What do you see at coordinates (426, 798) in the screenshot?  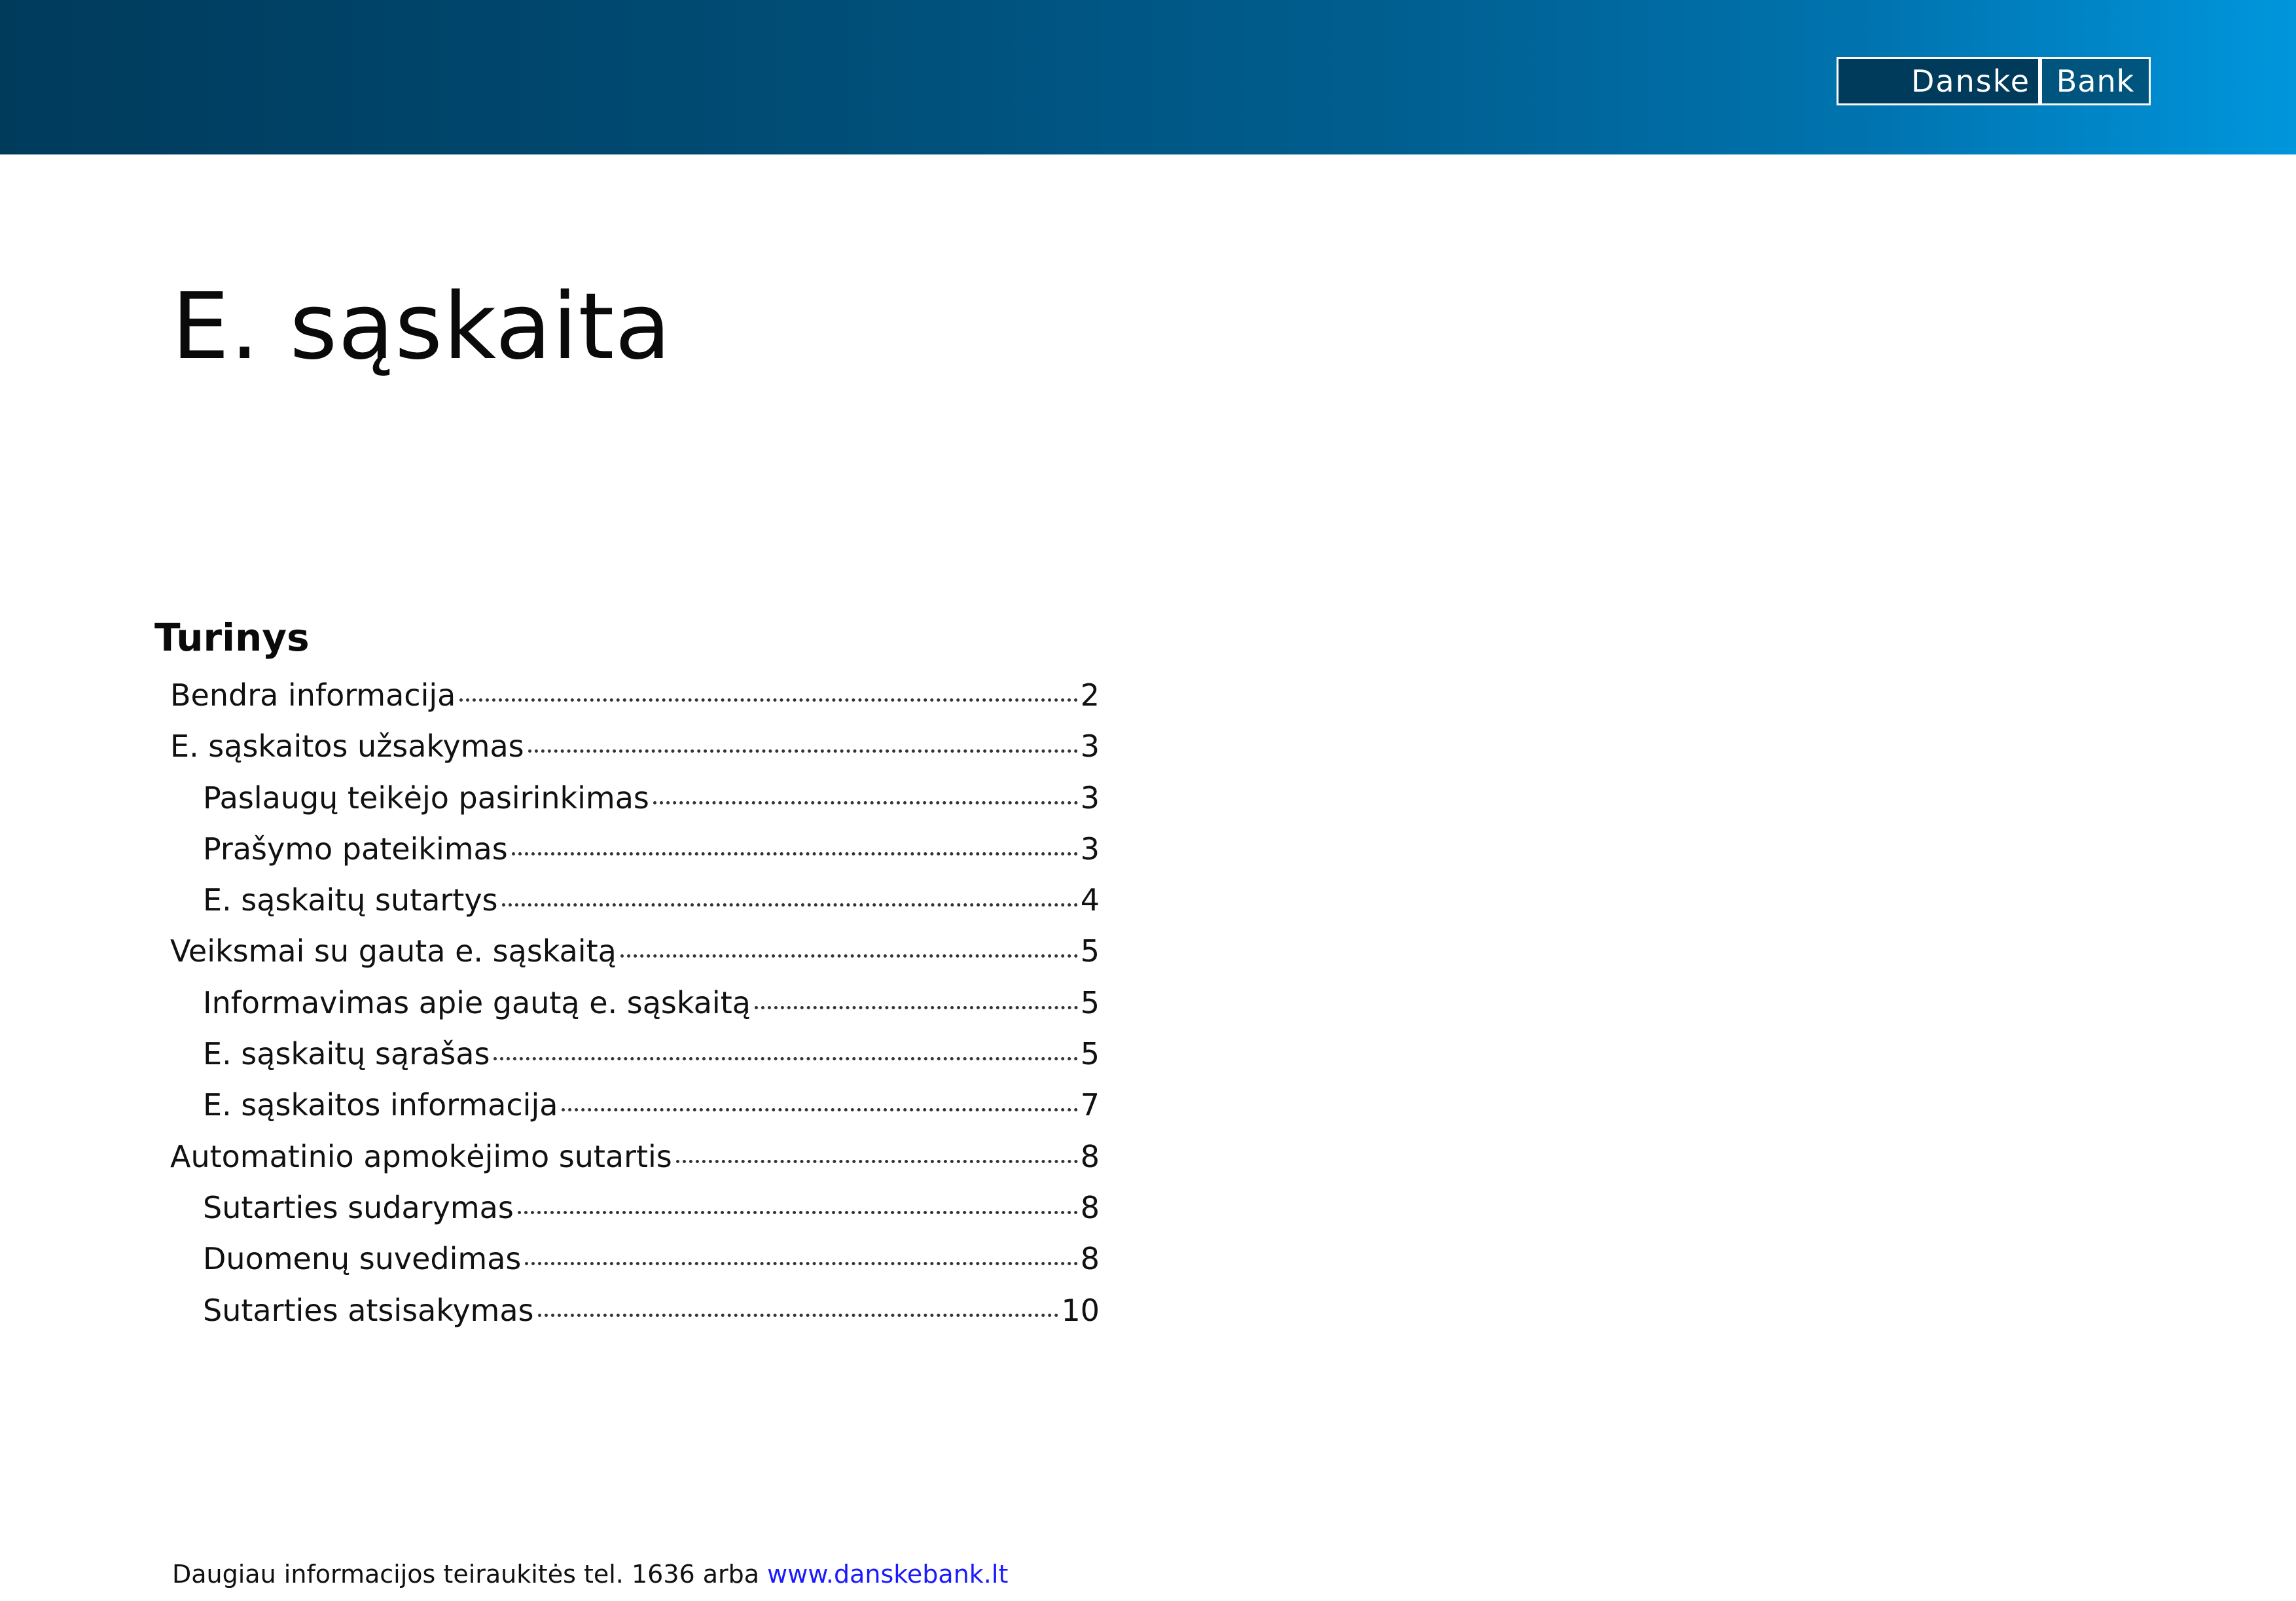 I see `toc-item-label: Paslaugų teikėjo pasirinkimas` at bounding box center [426, 798].